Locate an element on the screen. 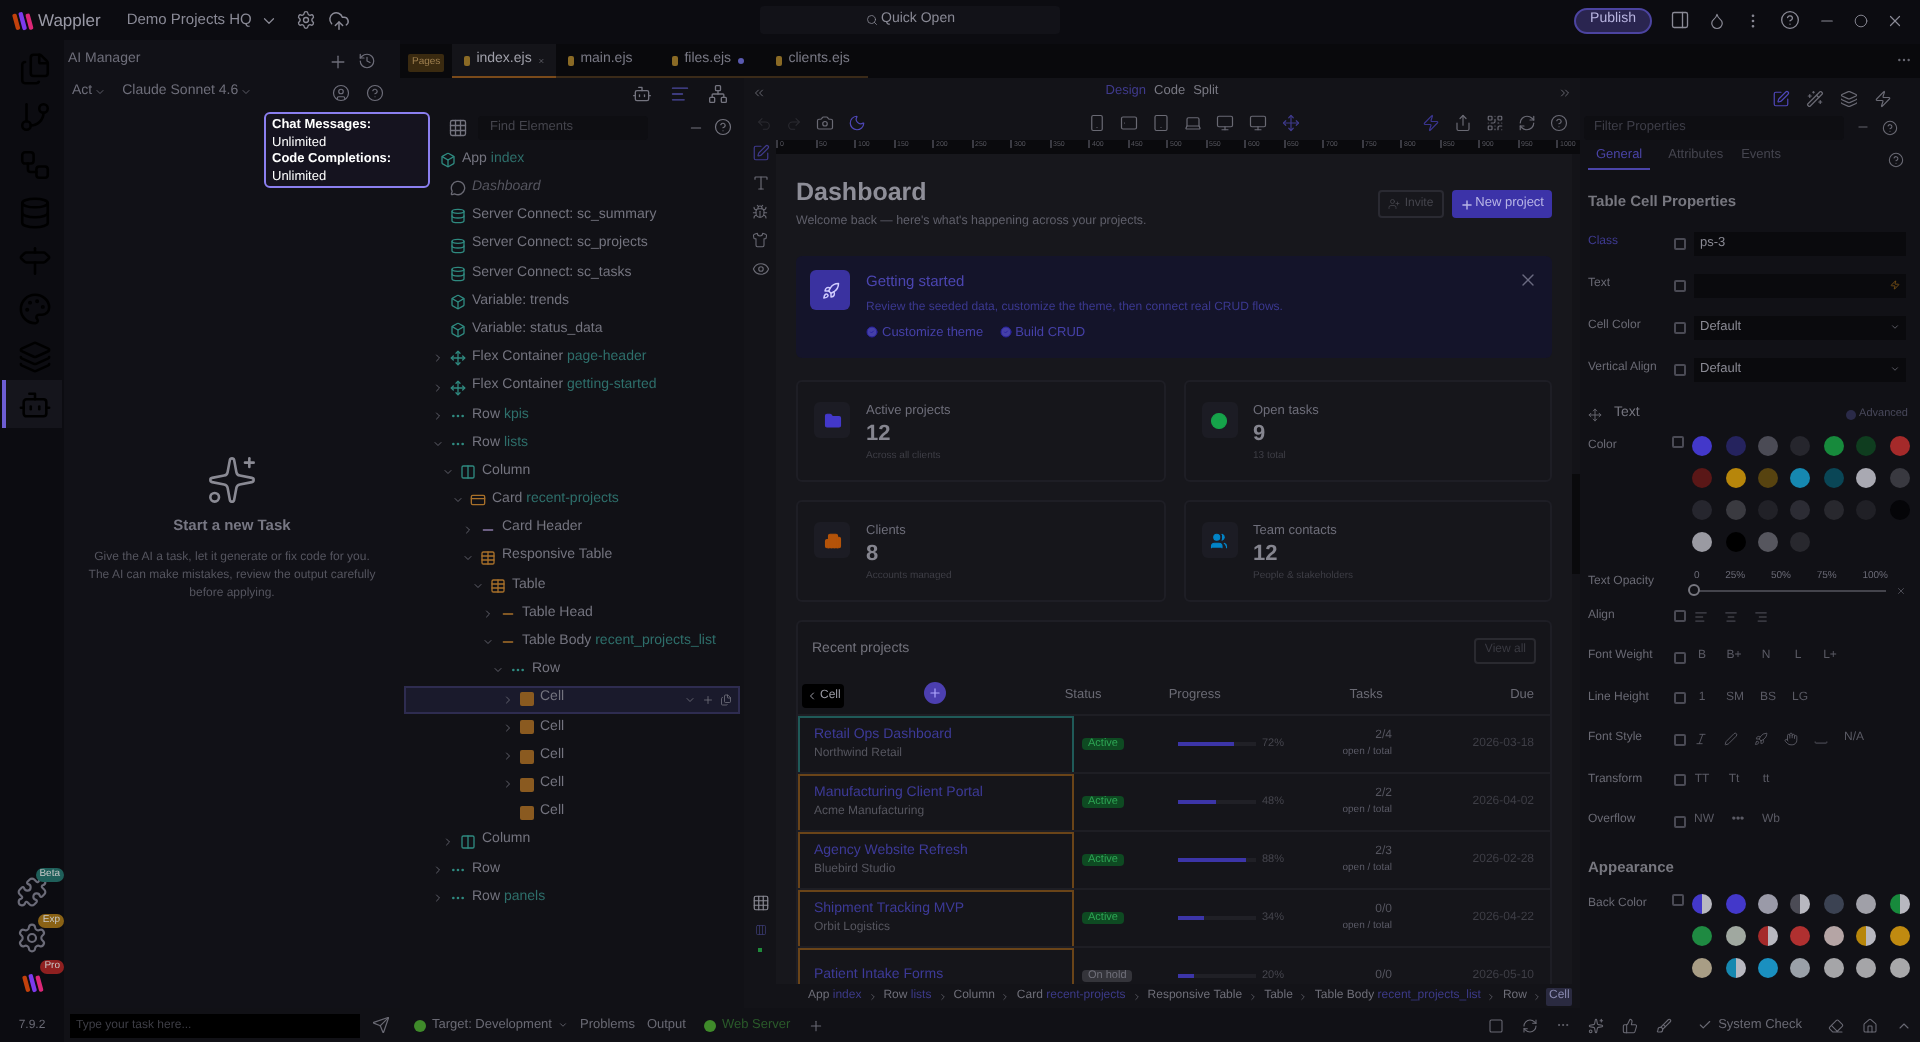 This screenshot has width=1920, height=1042. stat-value: 8 is located at coordinates (873, 555).